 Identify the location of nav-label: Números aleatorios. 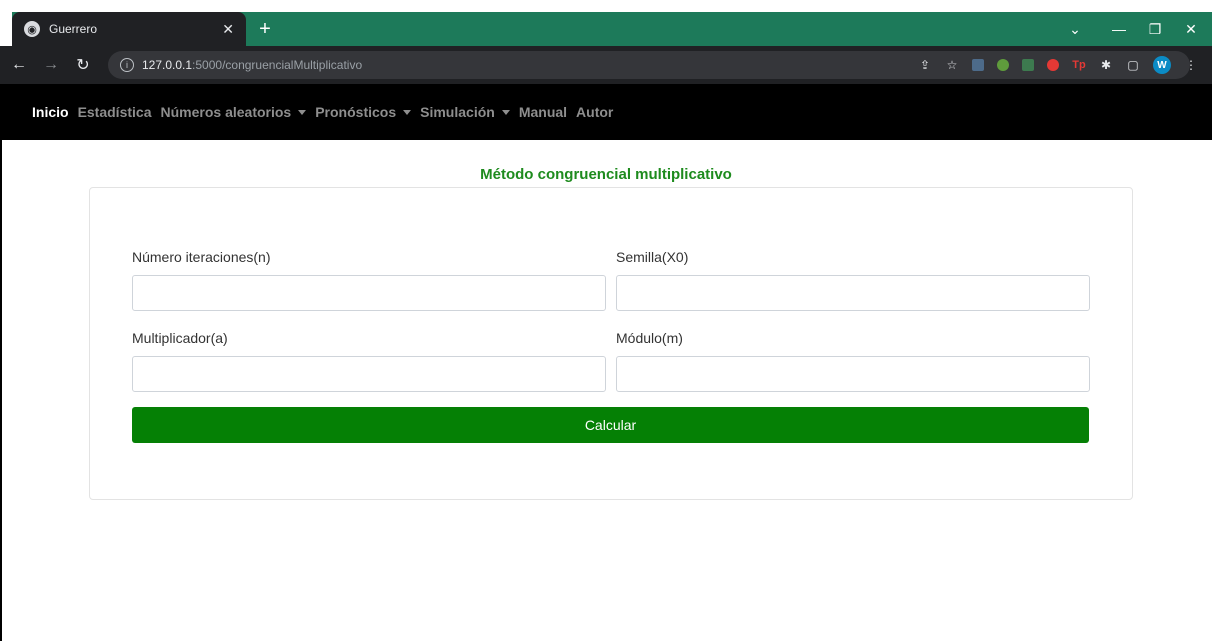
(226, 112).